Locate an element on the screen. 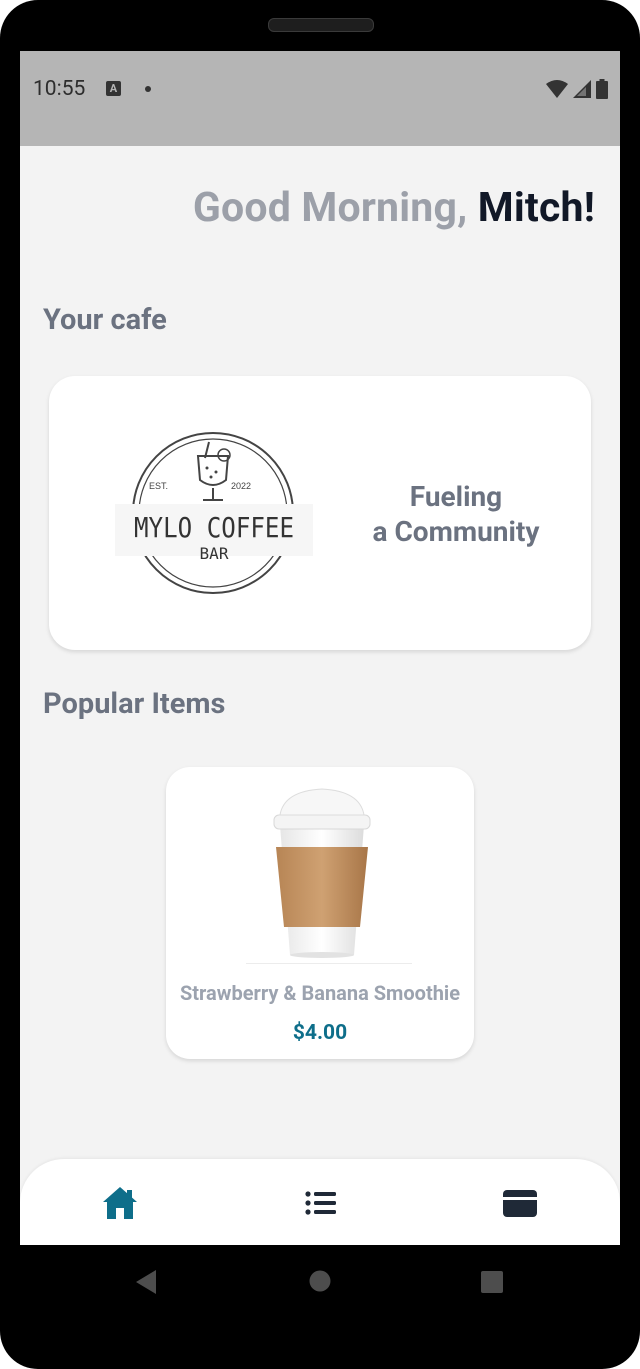  greeting-heading: Good Morning, Mitch! is located at coordinates (394, 208).